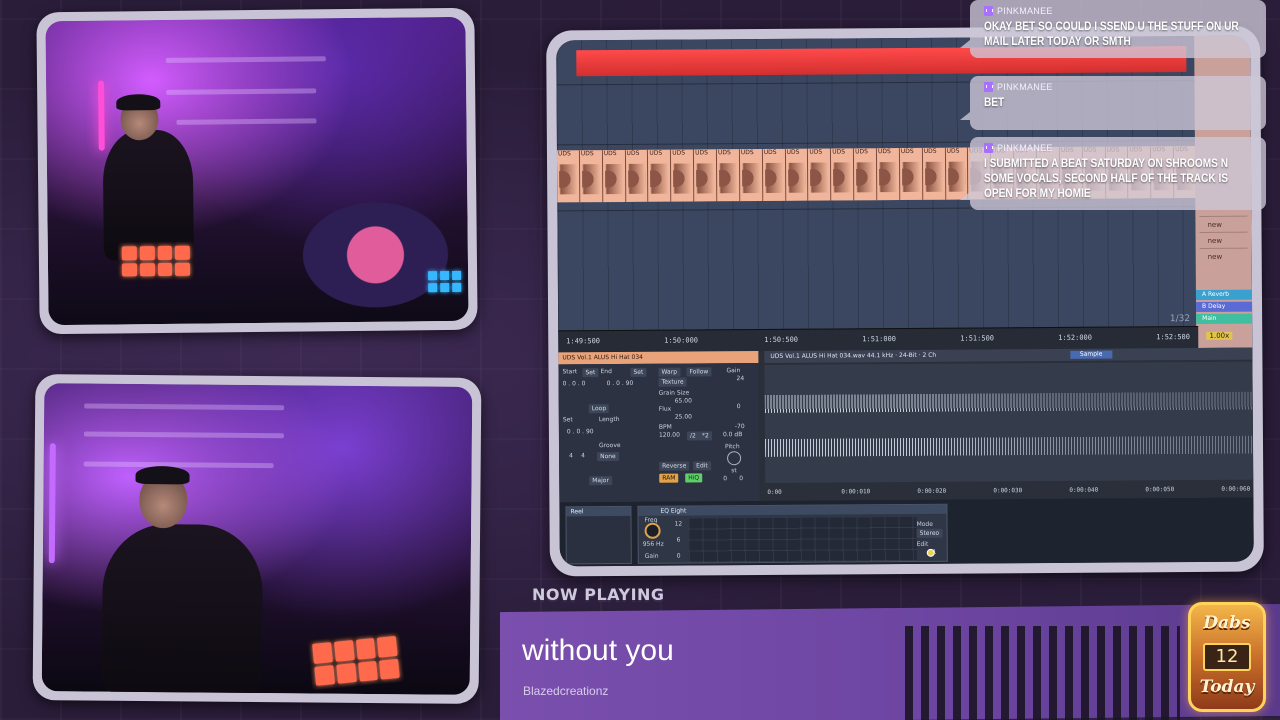  Describe the element at coordinates (598, 535) in the screenshot. I see `previous-device: Reel` at that location.